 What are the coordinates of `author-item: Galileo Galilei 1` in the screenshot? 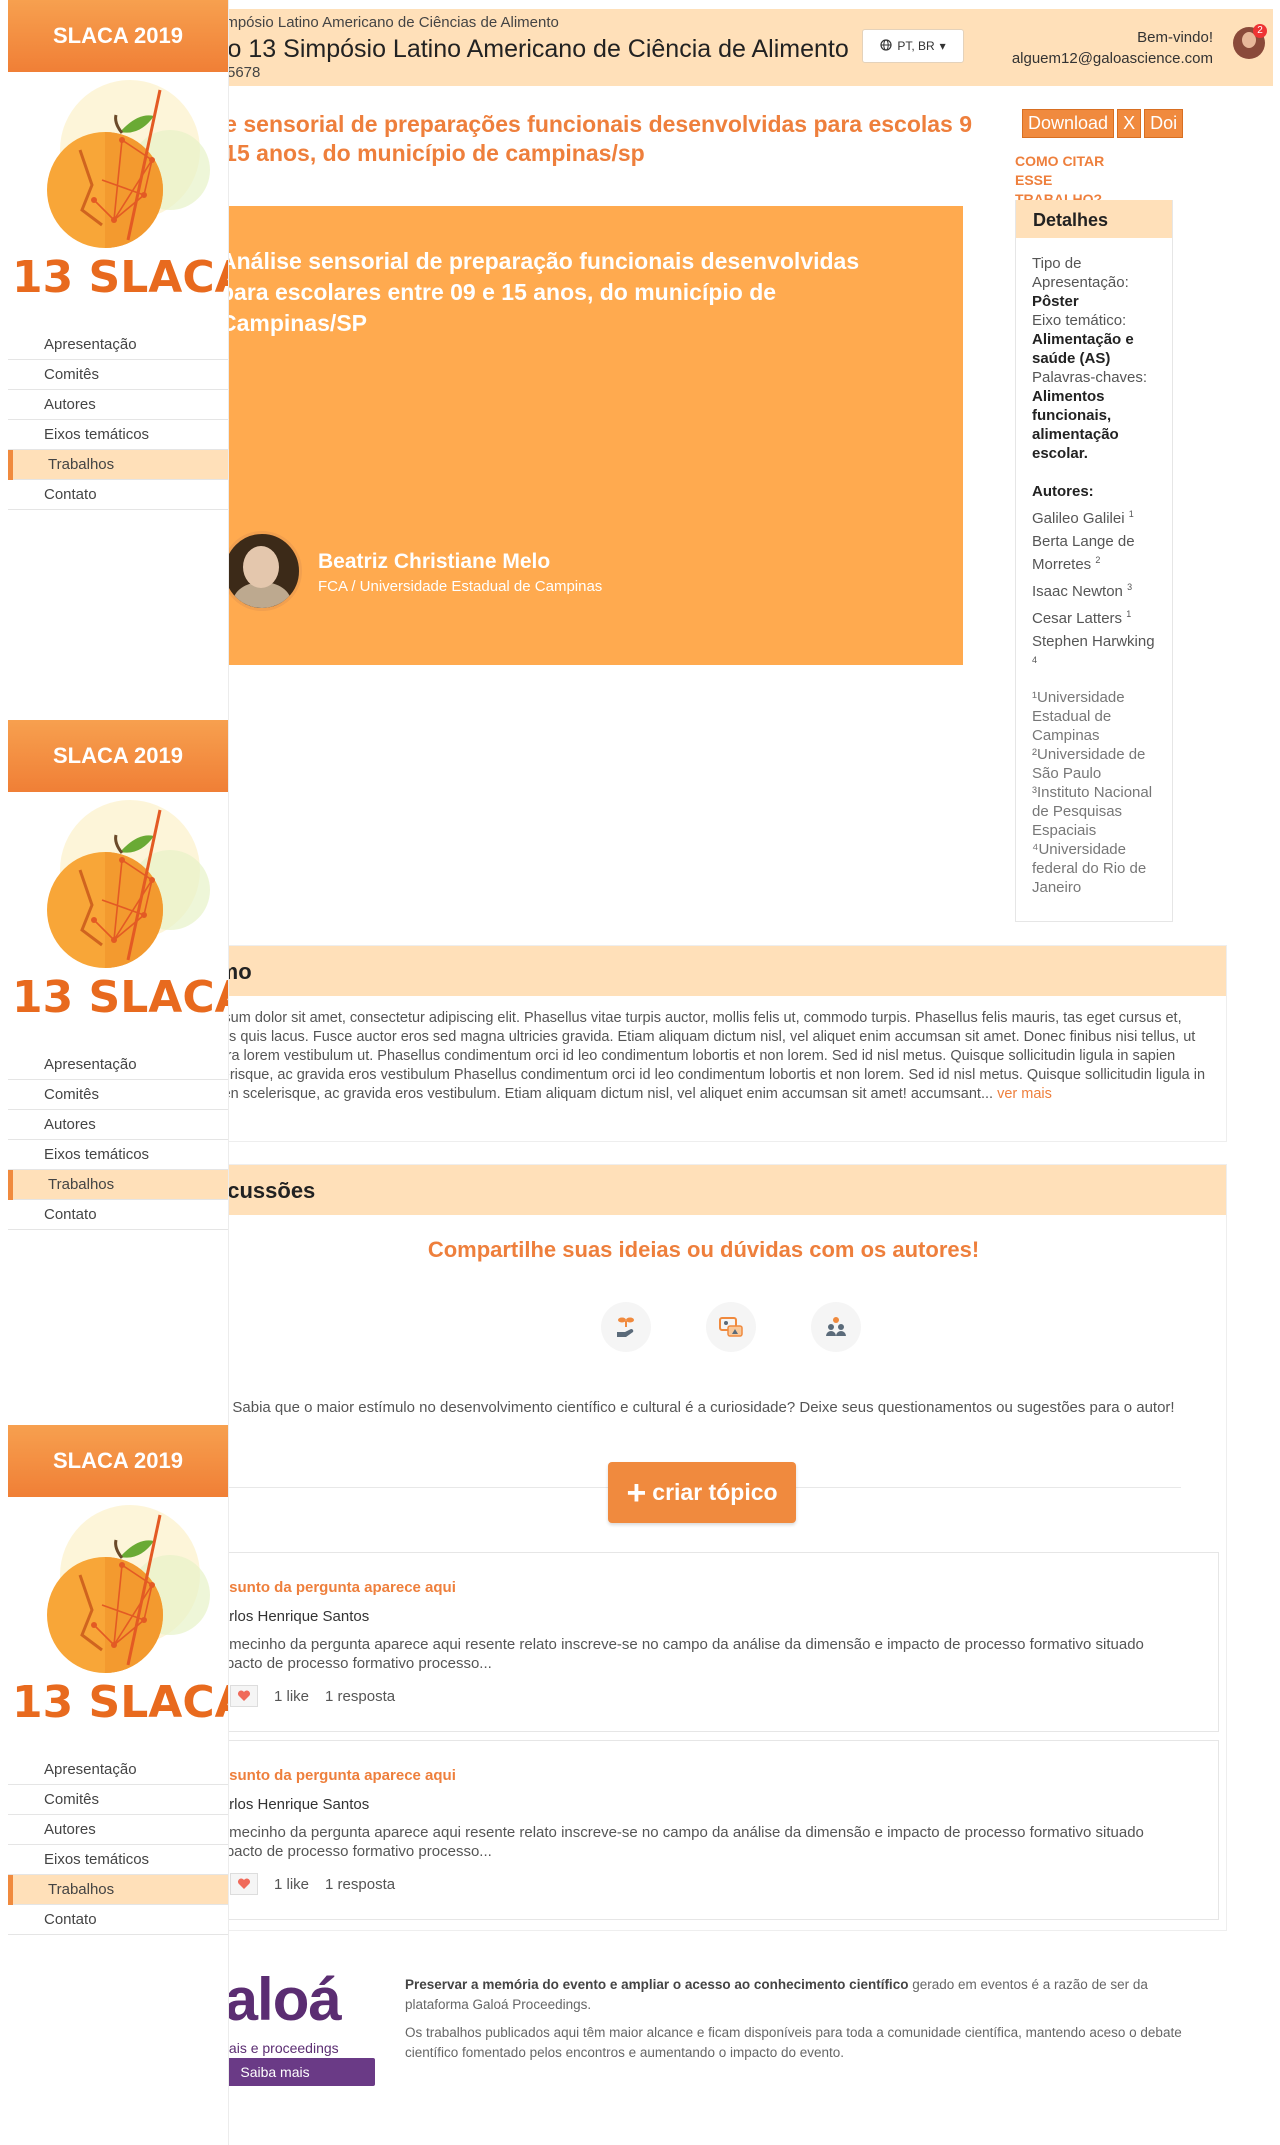 It's located at (1096, 516).